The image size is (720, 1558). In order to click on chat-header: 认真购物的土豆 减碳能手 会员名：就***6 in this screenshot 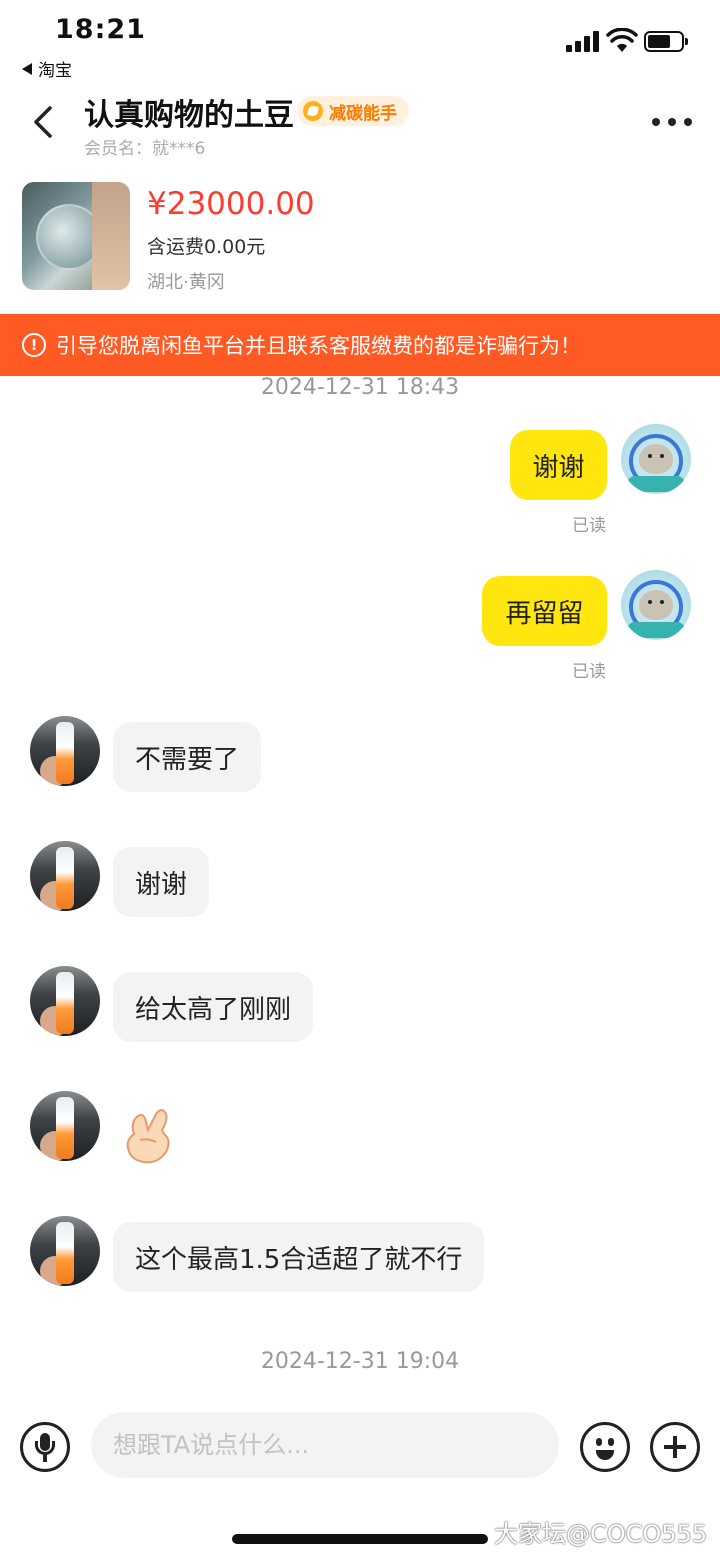, I will do `click(360, 130)`.